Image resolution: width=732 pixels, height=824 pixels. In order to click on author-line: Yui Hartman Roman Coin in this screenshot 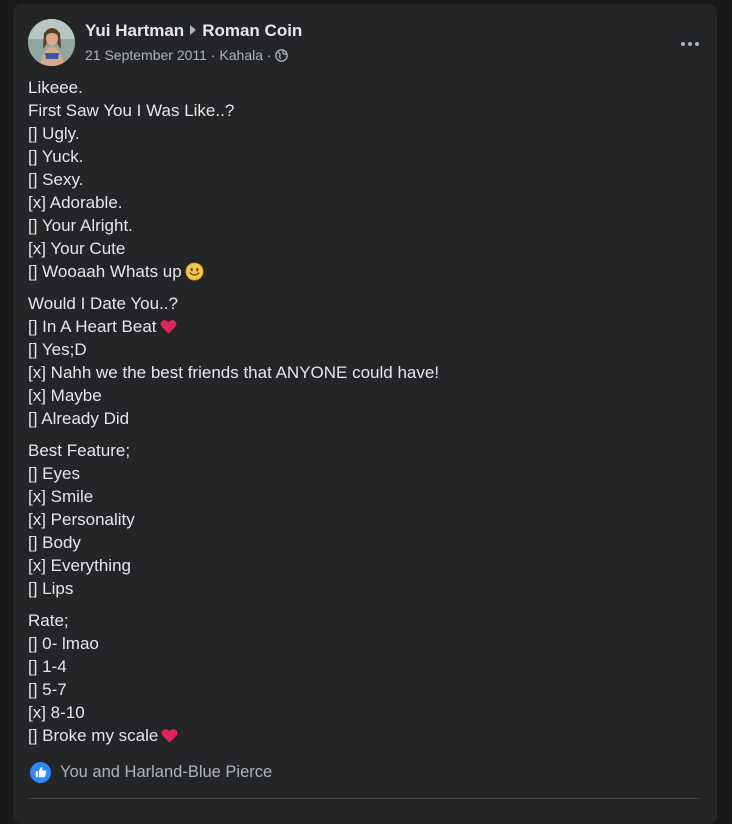, I will do `click(193, 31)`.